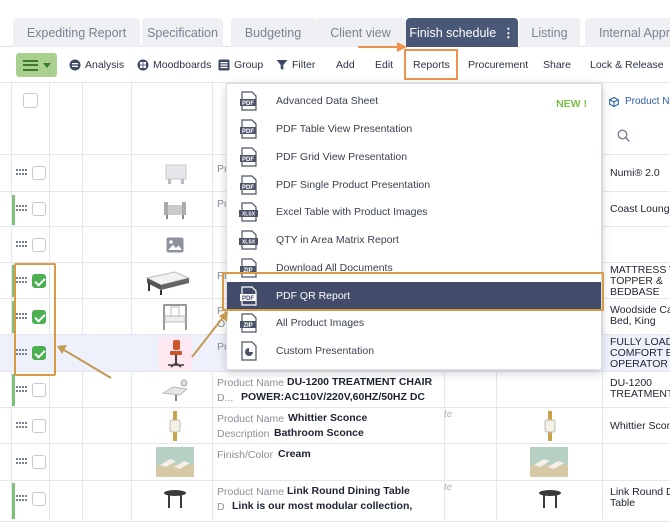  Describe the element at coordinates (247, 326) in the screenshot. I see `svg-text: ZIP` at that location.